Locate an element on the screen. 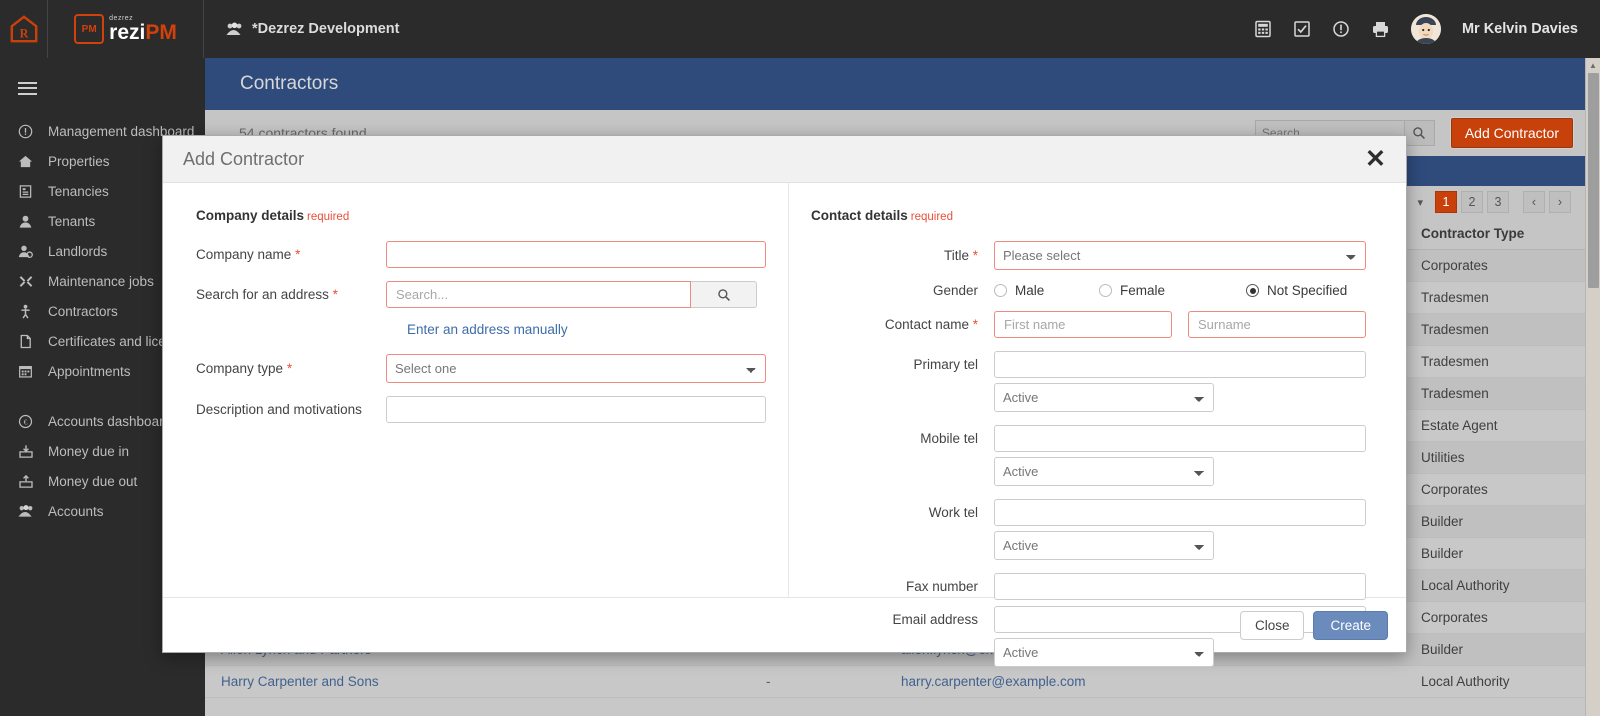 This screenshot has width=1600, height=716. next-page-button: › is located at coordinates (1560, 202).